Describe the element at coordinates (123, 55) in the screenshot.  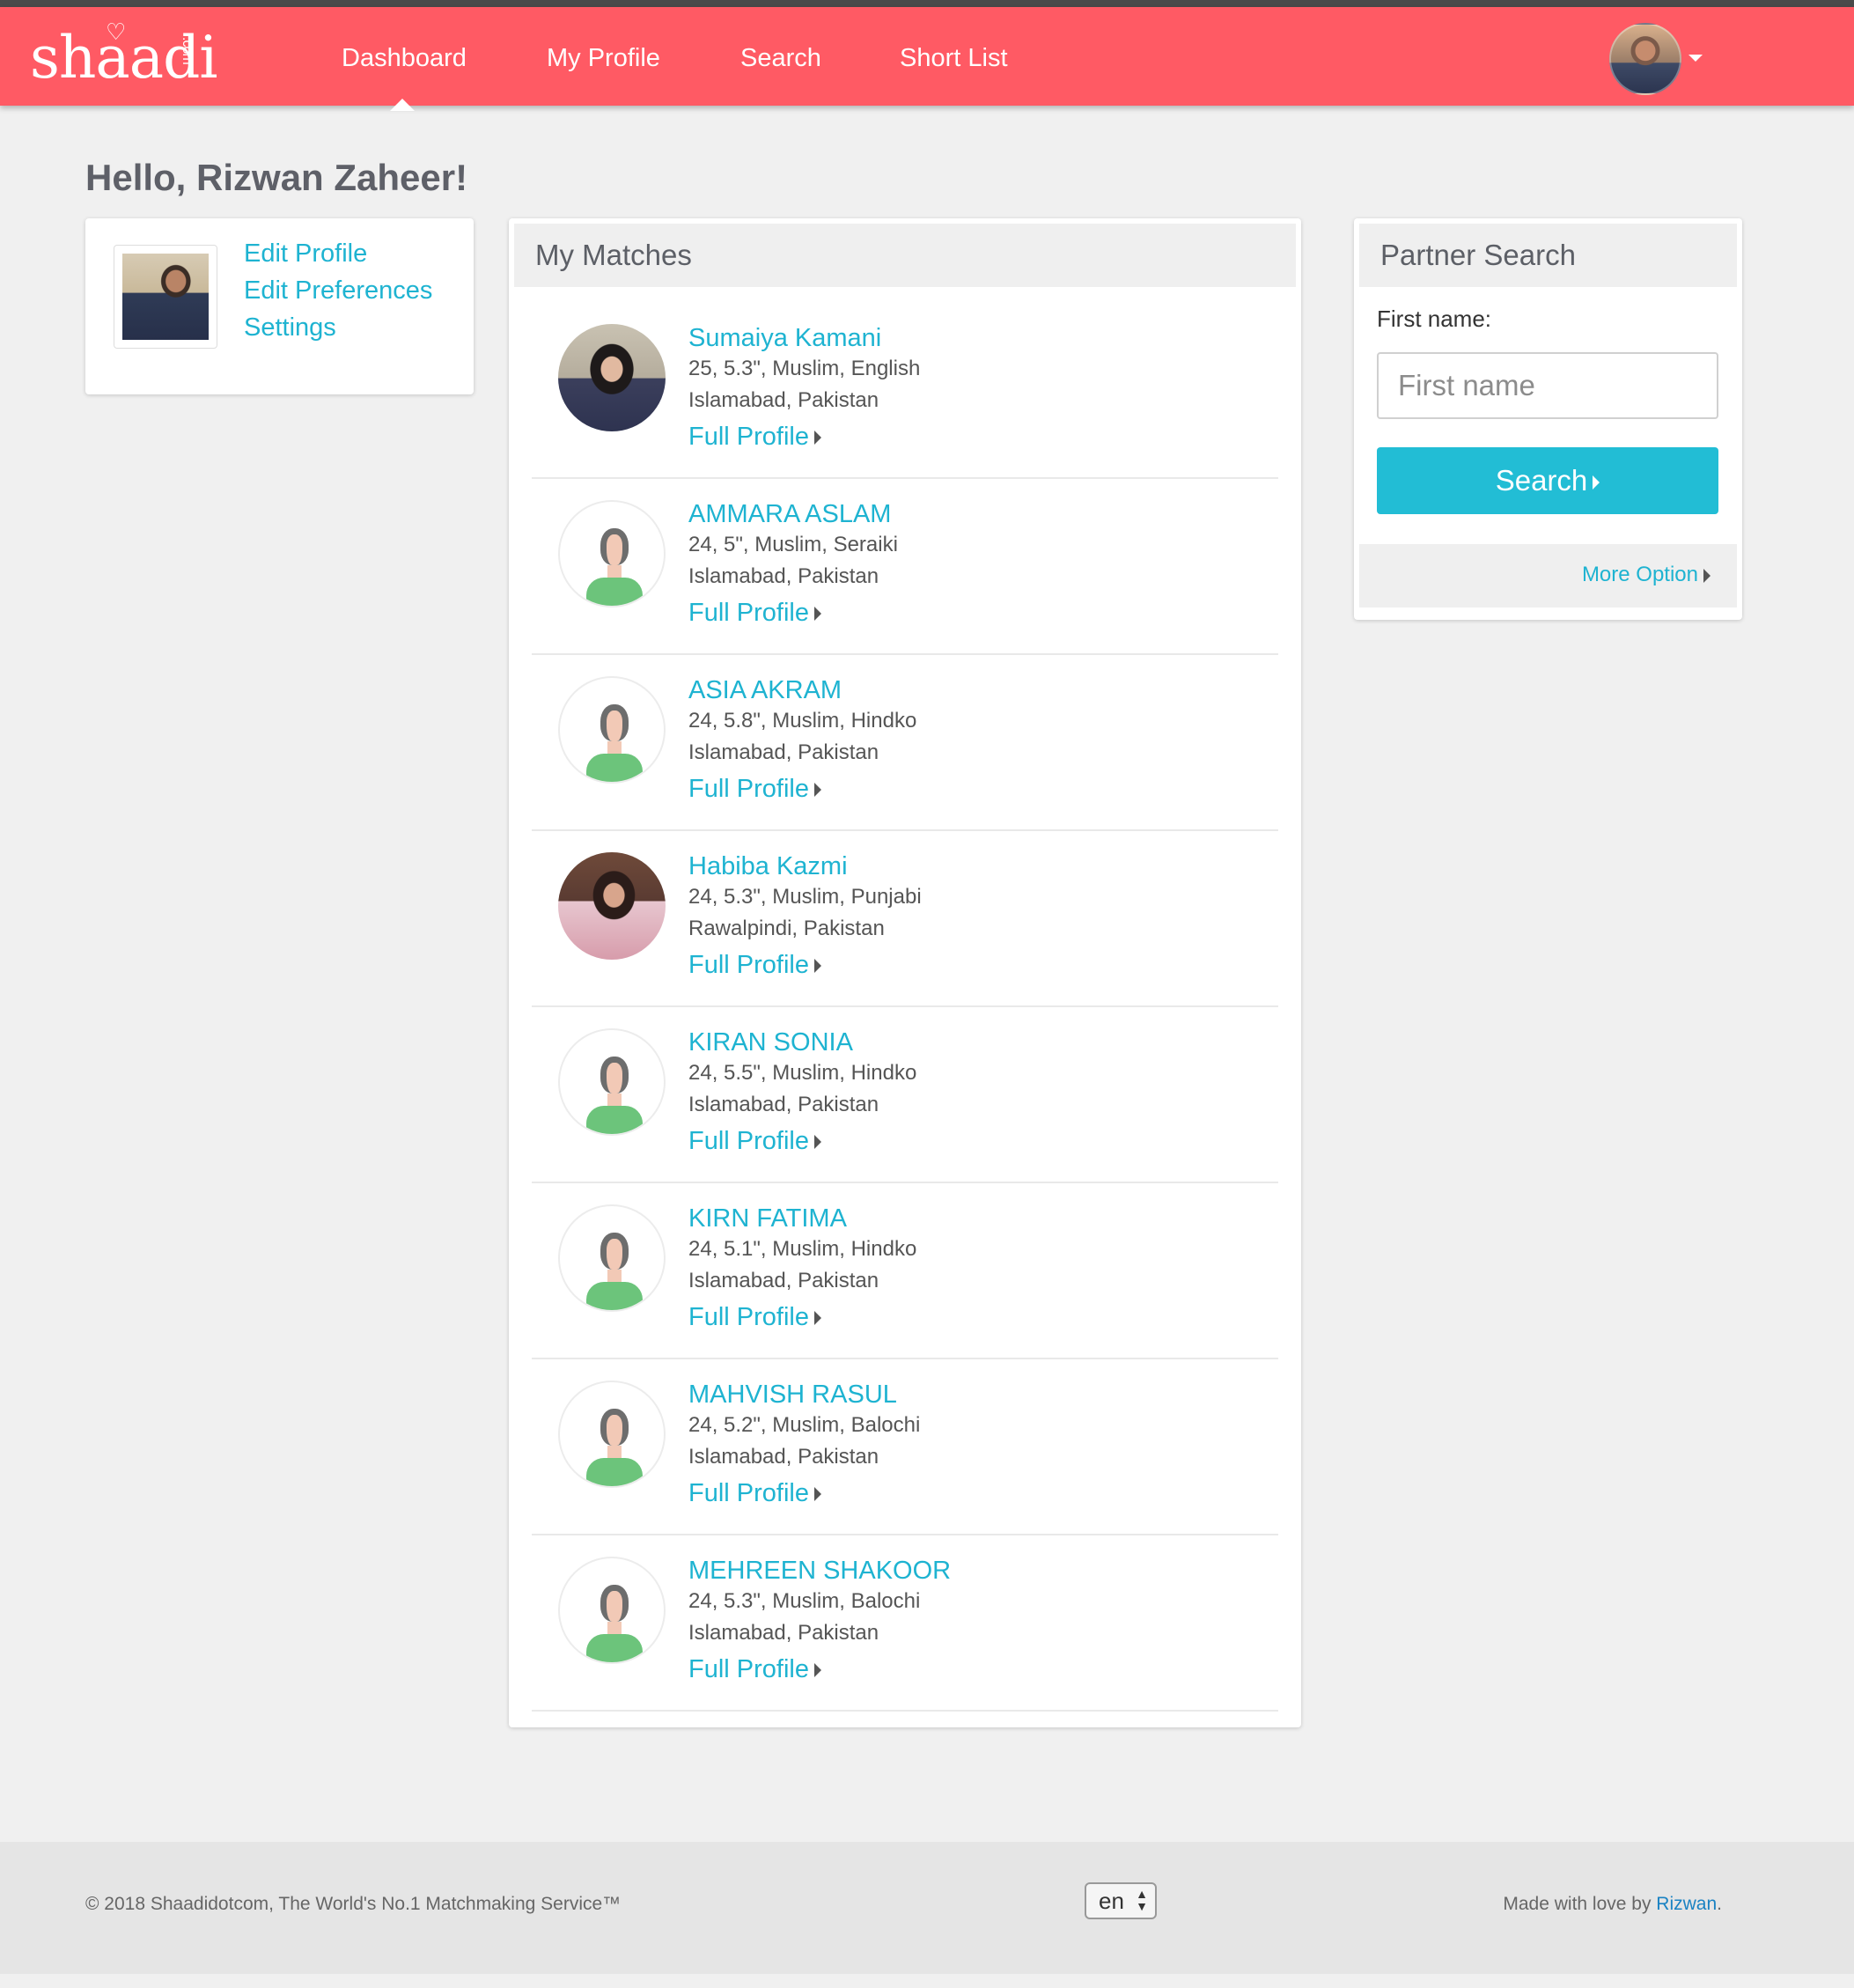
I see `logo: shaadi ♡ .com` at that location.